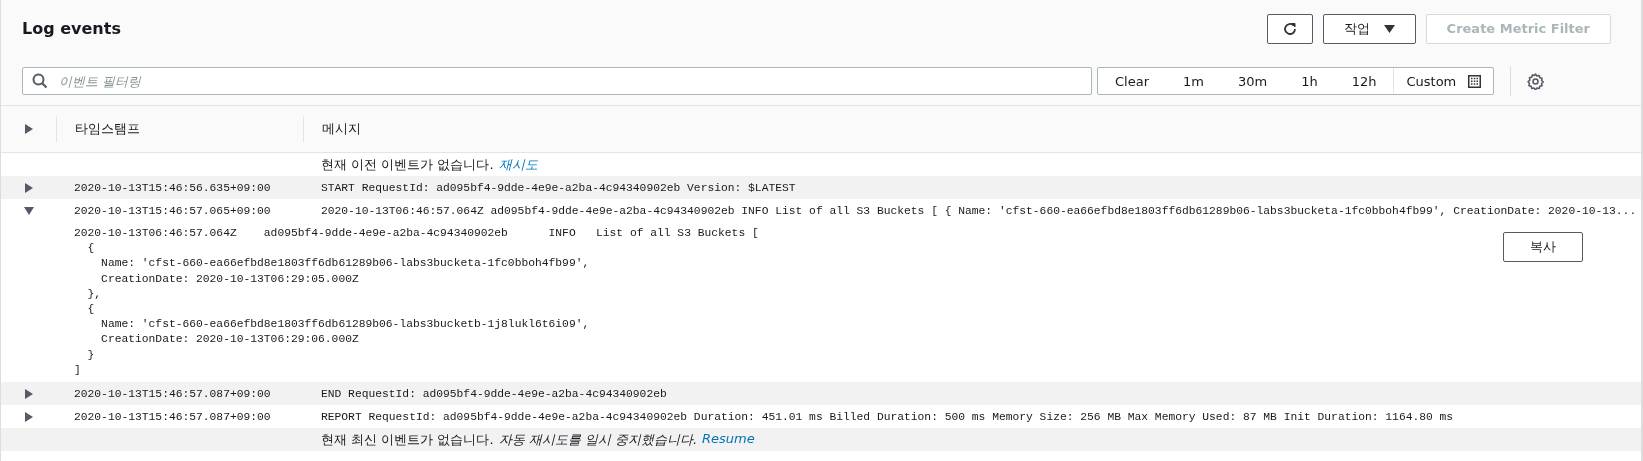 Image resolution: width=1643 pixels, height=461 pixels. What do you see at coordinates (728, 439) in the screenshot?
I see `retry-link: Resume` at bounding box center [728, 439].